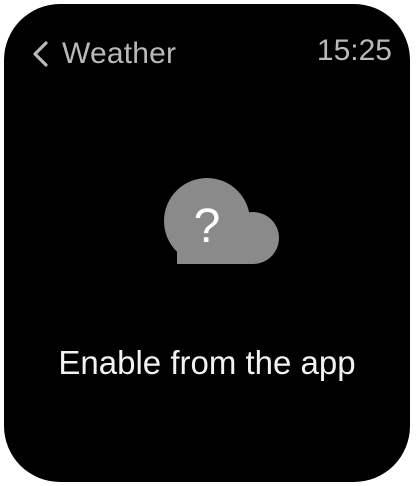 The height and width of the screenshot is (486, 416). I want to click on chevron-left-icon, so click(40, 54).